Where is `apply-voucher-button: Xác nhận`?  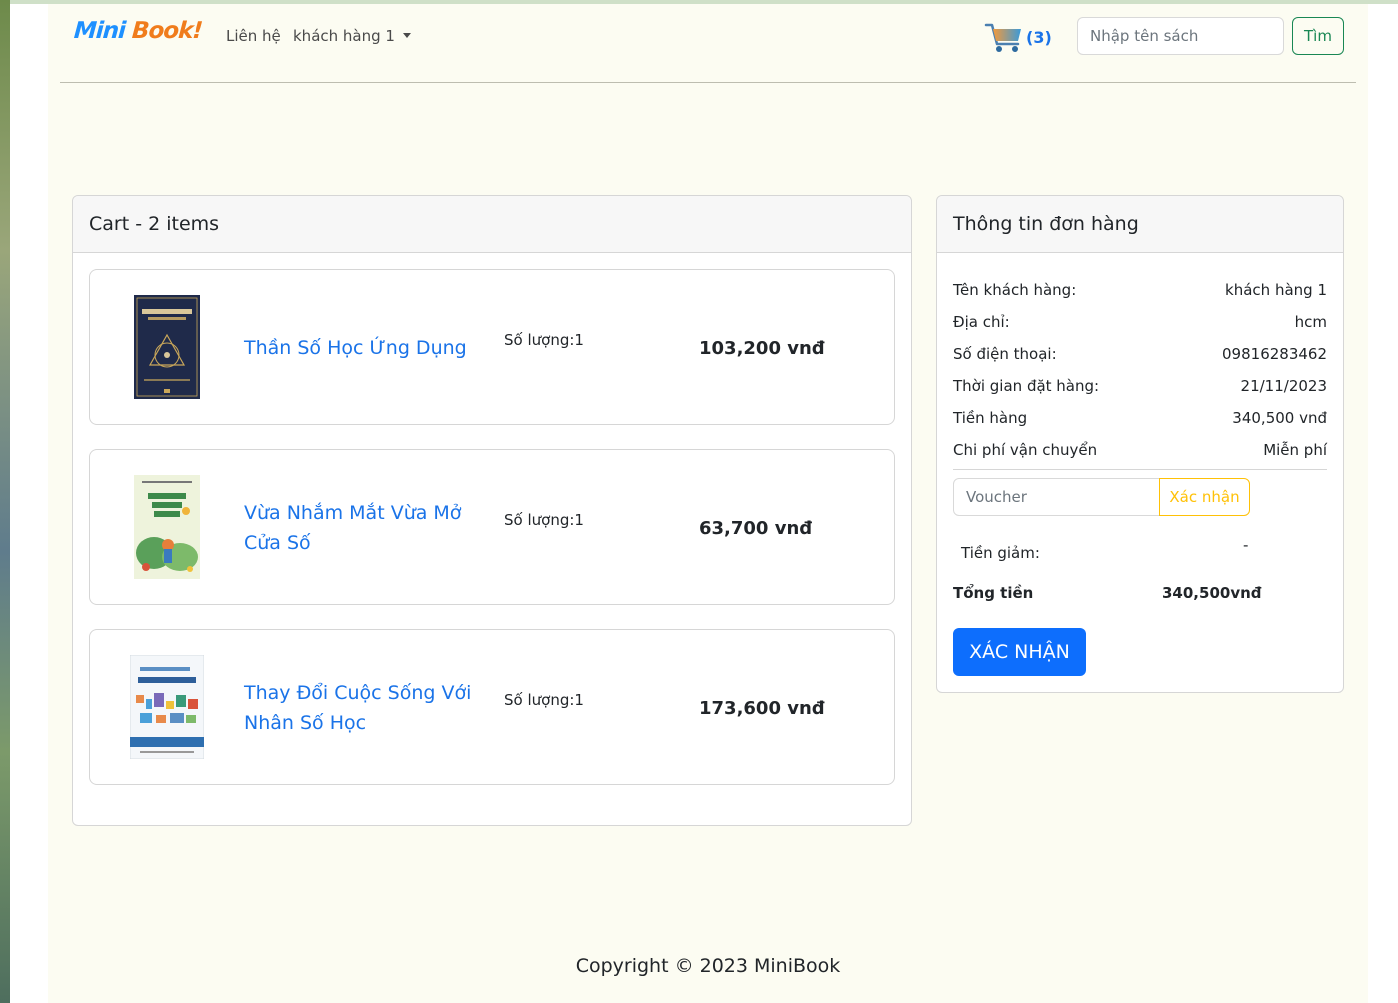
apply-voucher-button: Xác nhận is located at coordinates (1204, 497).